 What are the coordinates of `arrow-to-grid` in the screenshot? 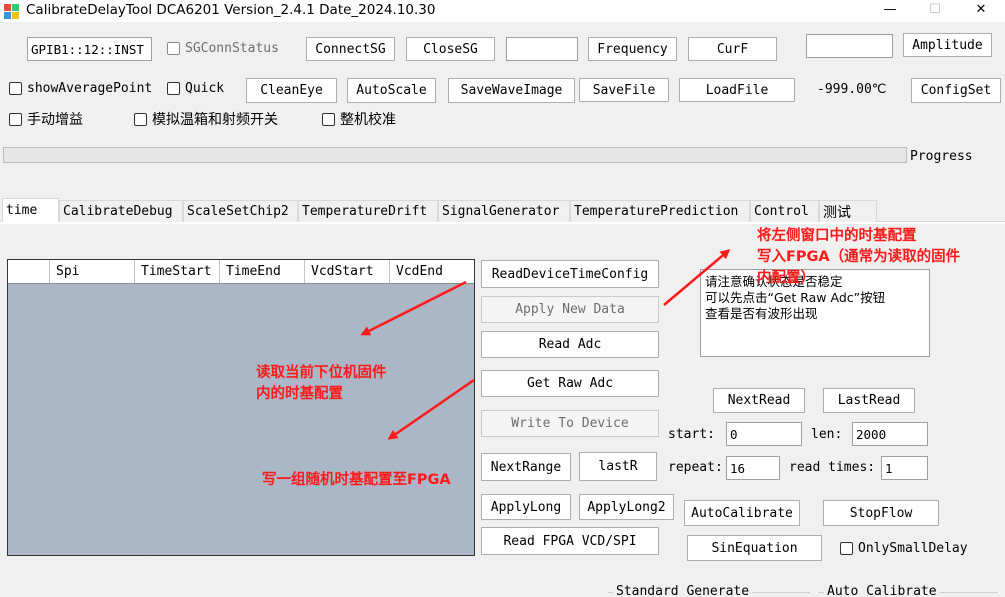 It's located at (413, 308).